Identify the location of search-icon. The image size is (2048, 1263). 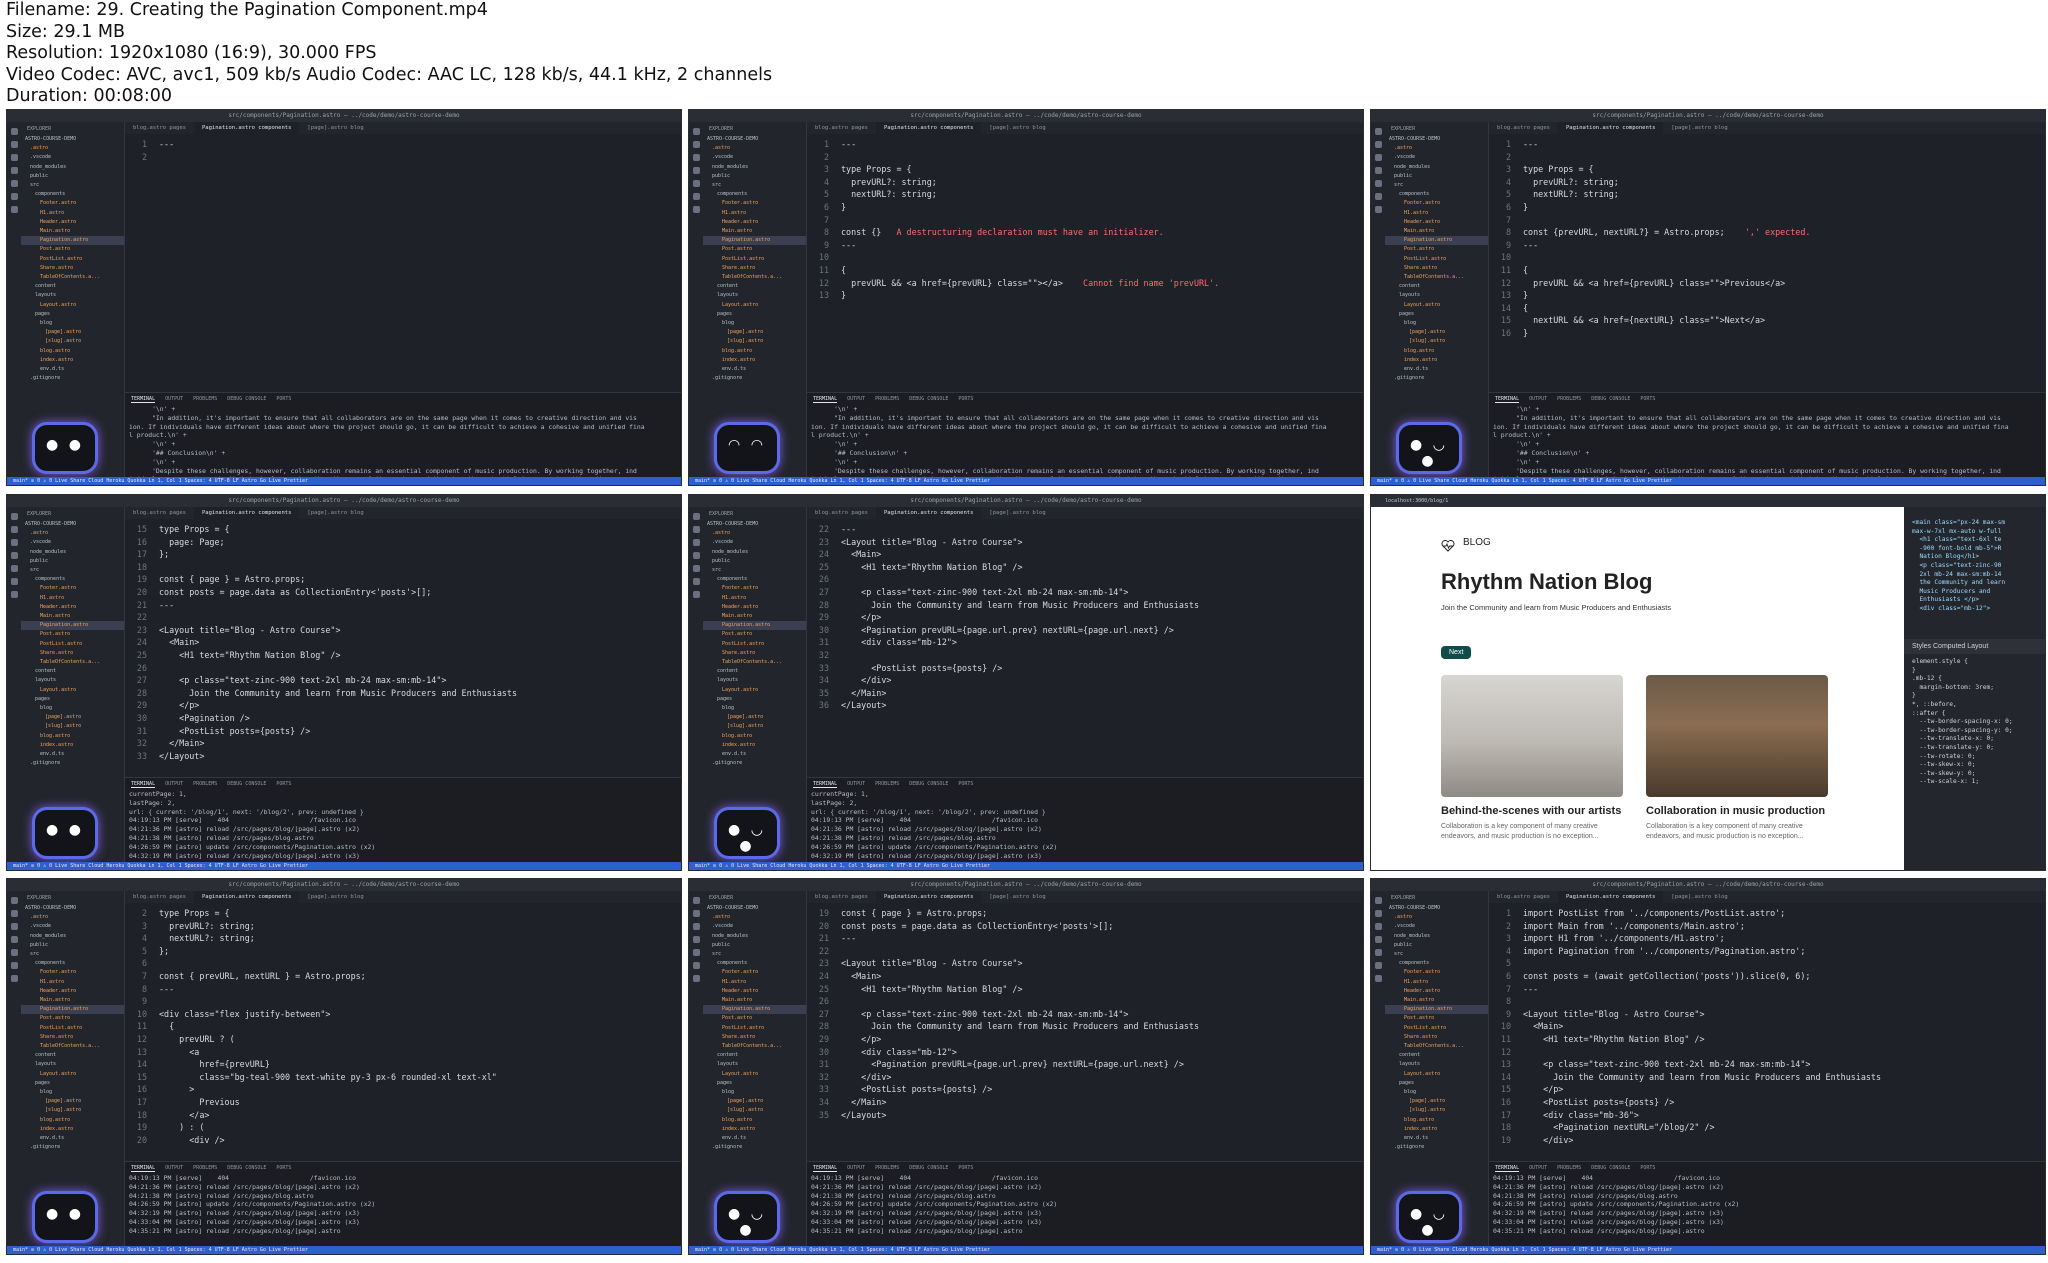
(1378, 913).